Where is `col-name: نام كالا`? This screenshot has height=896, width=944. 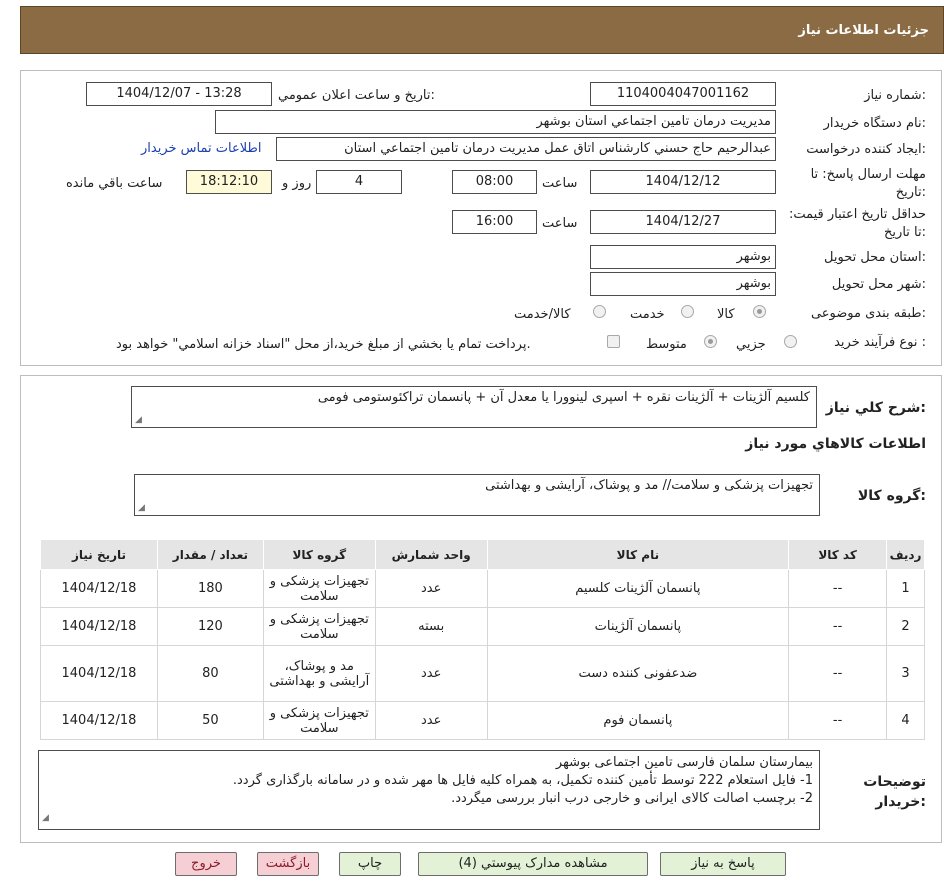 col-name: نام كالا is located at coordinates (638, 554).